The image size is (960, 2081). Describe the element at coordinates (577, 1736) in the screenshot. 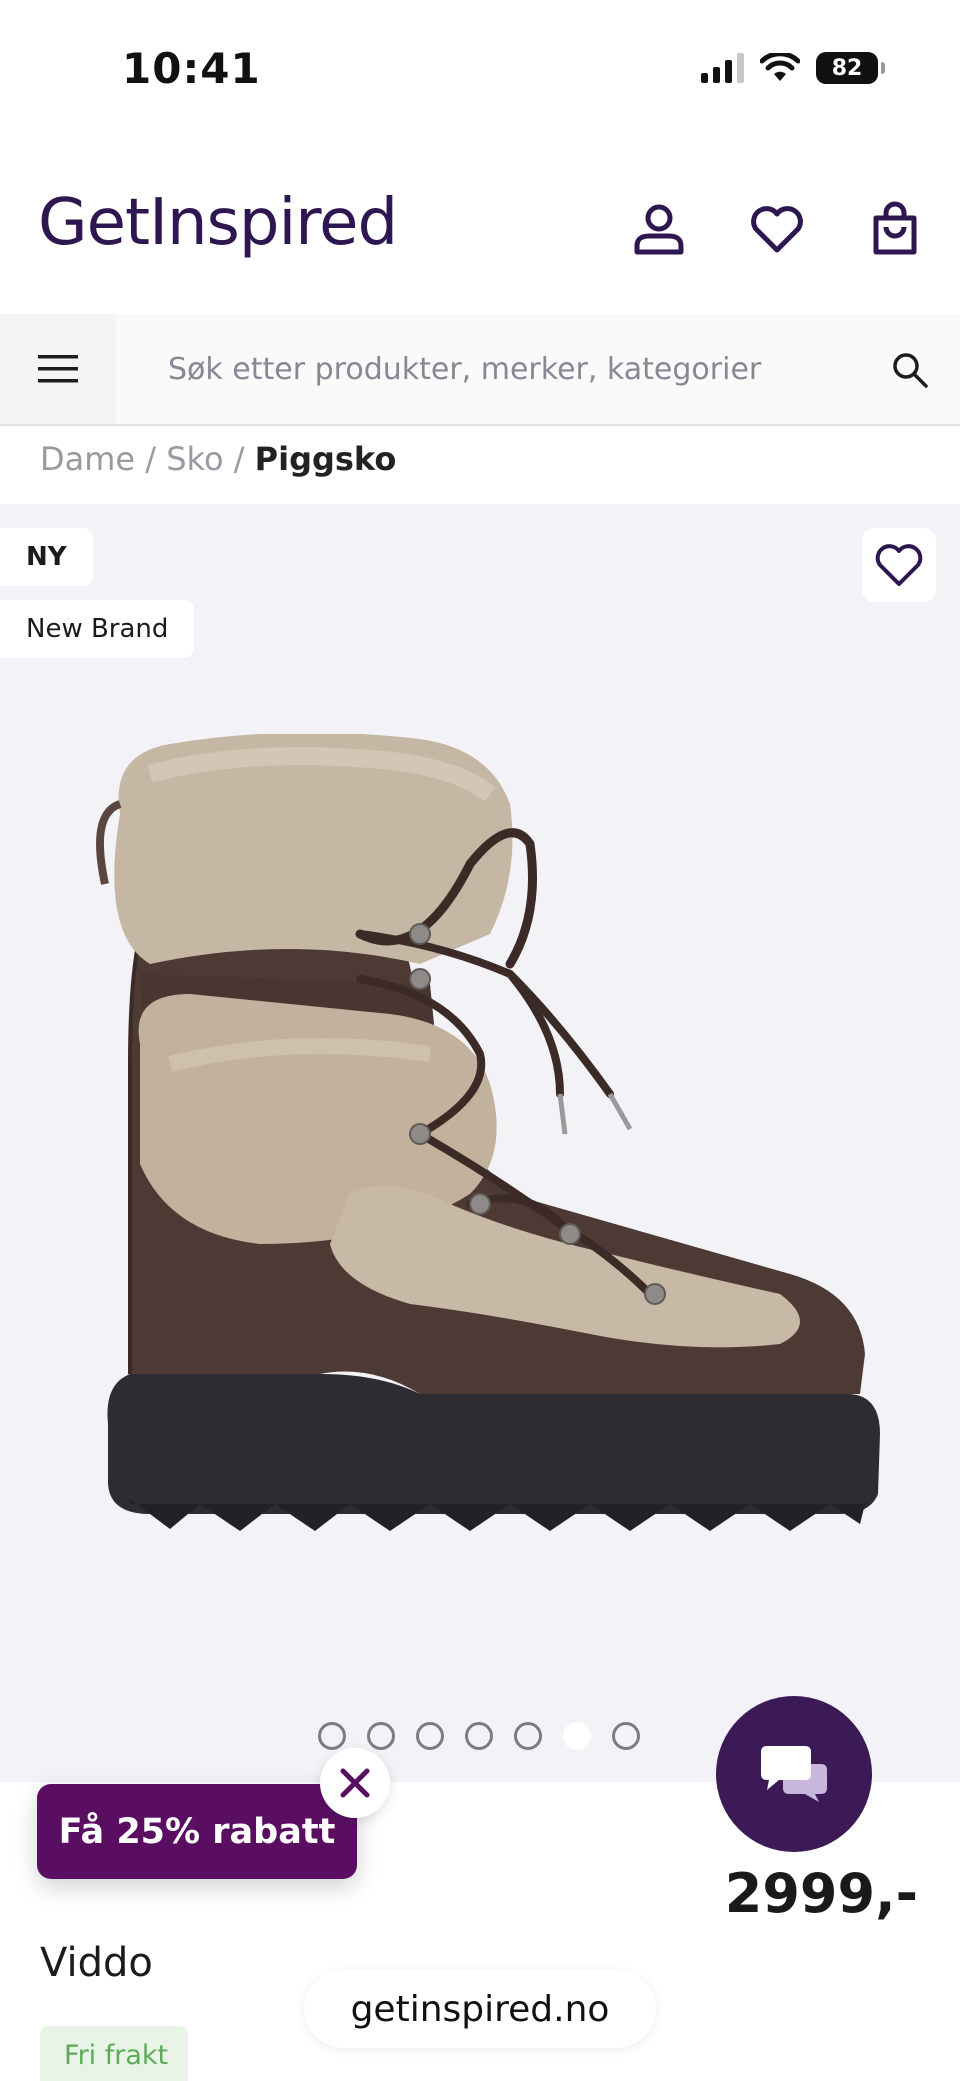

I see `carousel-dot-active` at that location.